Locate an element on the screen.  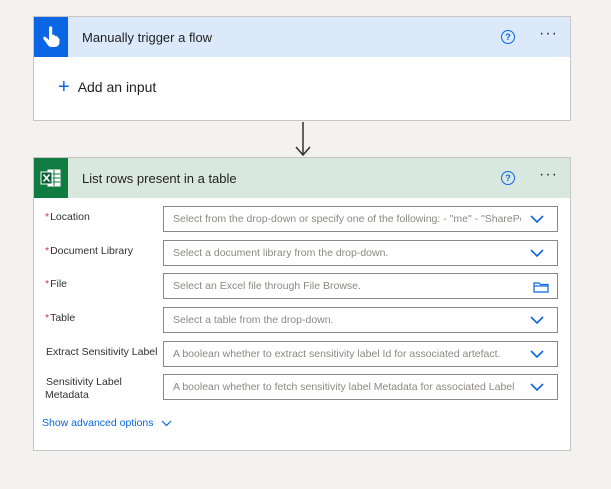
field-label: *Document Library is located at coordinates (104, 251).